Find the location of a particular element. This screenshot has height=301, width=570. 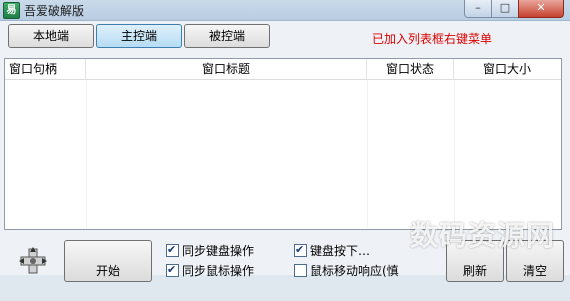

drag-crosshair-icon is located at coordinates (33, 261).